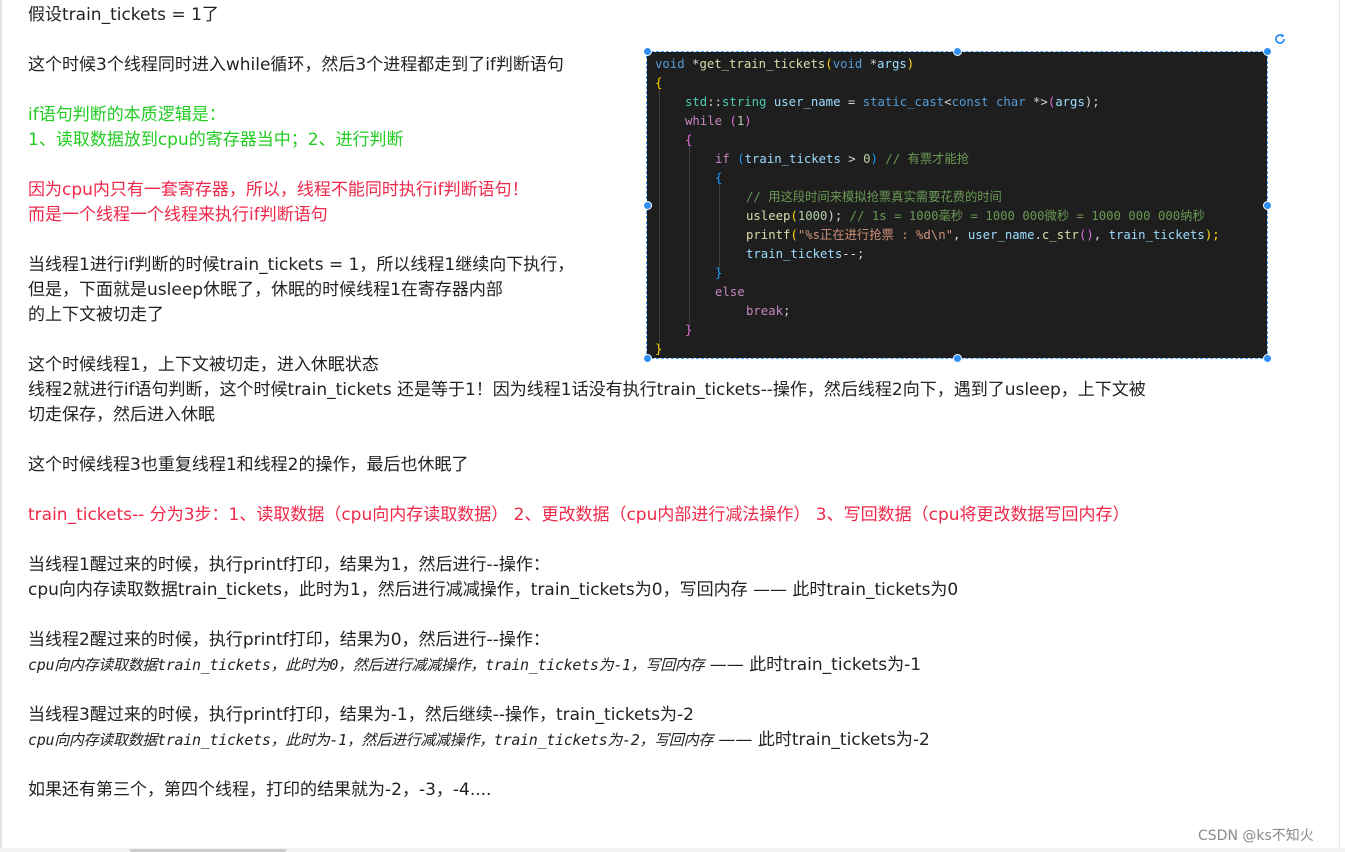  I want to click on resize-handle-bottom-left, so click(647, 358).